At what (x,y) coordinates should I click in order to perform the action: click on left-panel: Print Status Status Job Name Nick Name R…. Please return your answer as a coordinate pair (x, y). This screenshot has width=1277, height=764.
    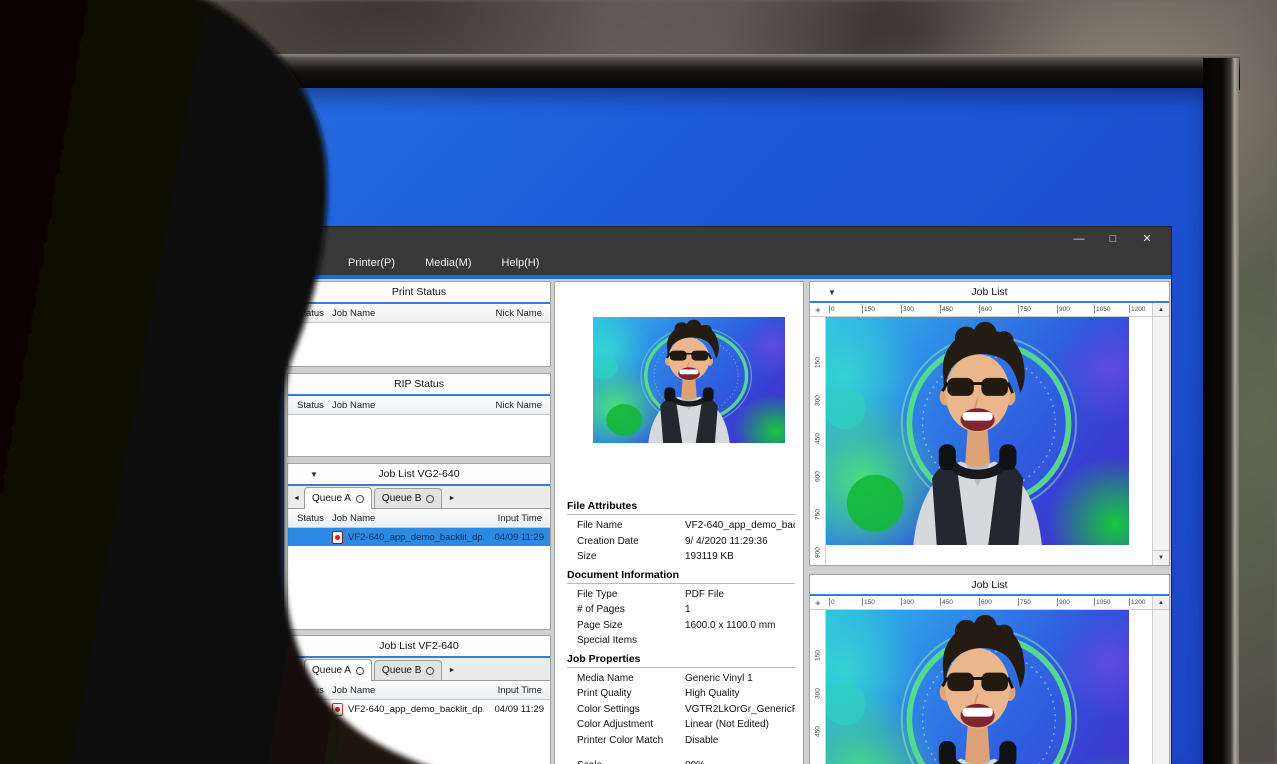
    Looking at the image, I should click on (419, 522).